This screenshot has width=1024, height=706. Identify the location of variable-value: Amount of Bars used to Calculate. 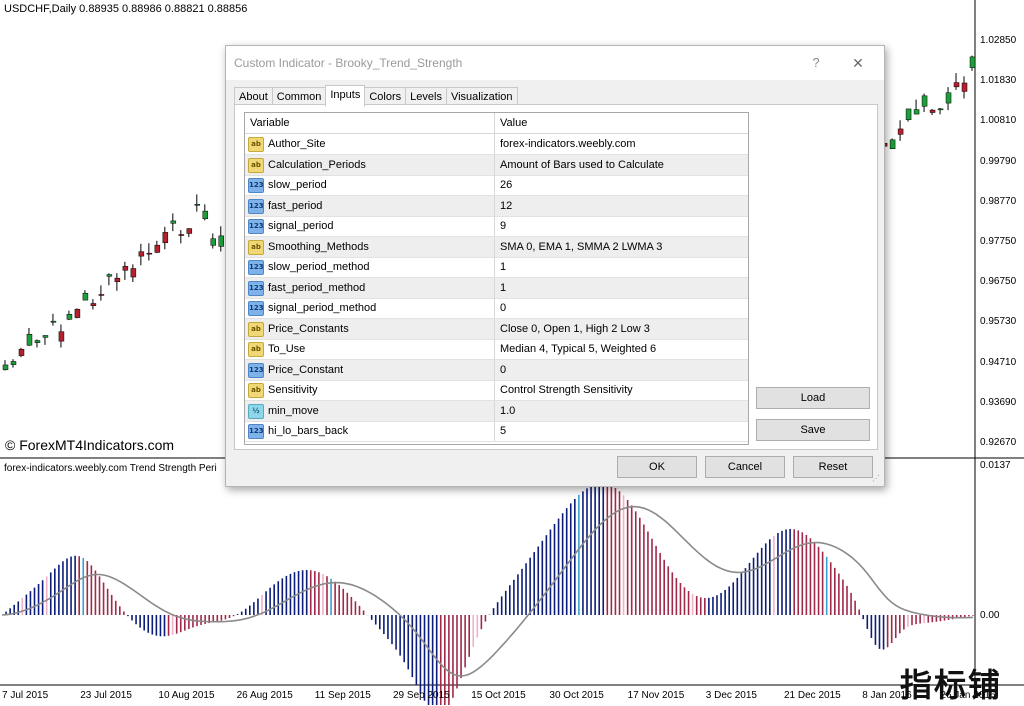
(582, 165).